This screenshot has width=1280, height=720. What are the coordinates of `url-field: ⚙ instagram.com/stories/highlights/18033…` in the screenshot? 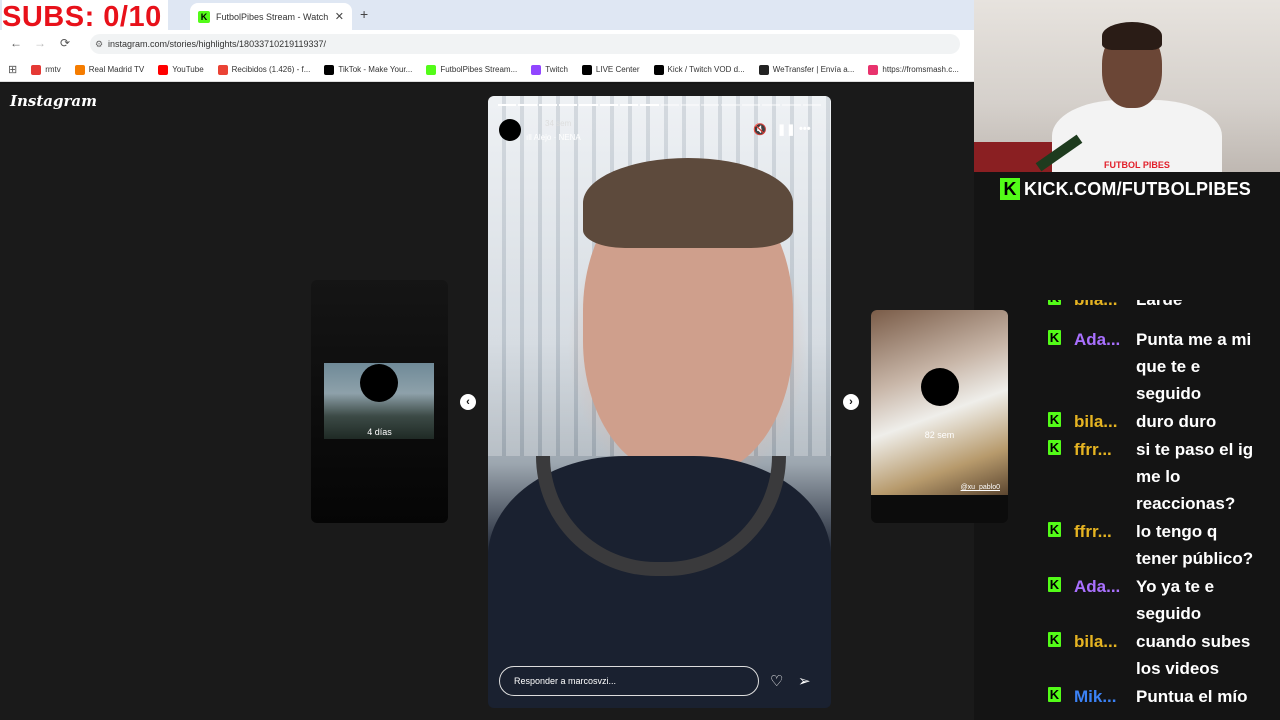 It's located at (525, 44).